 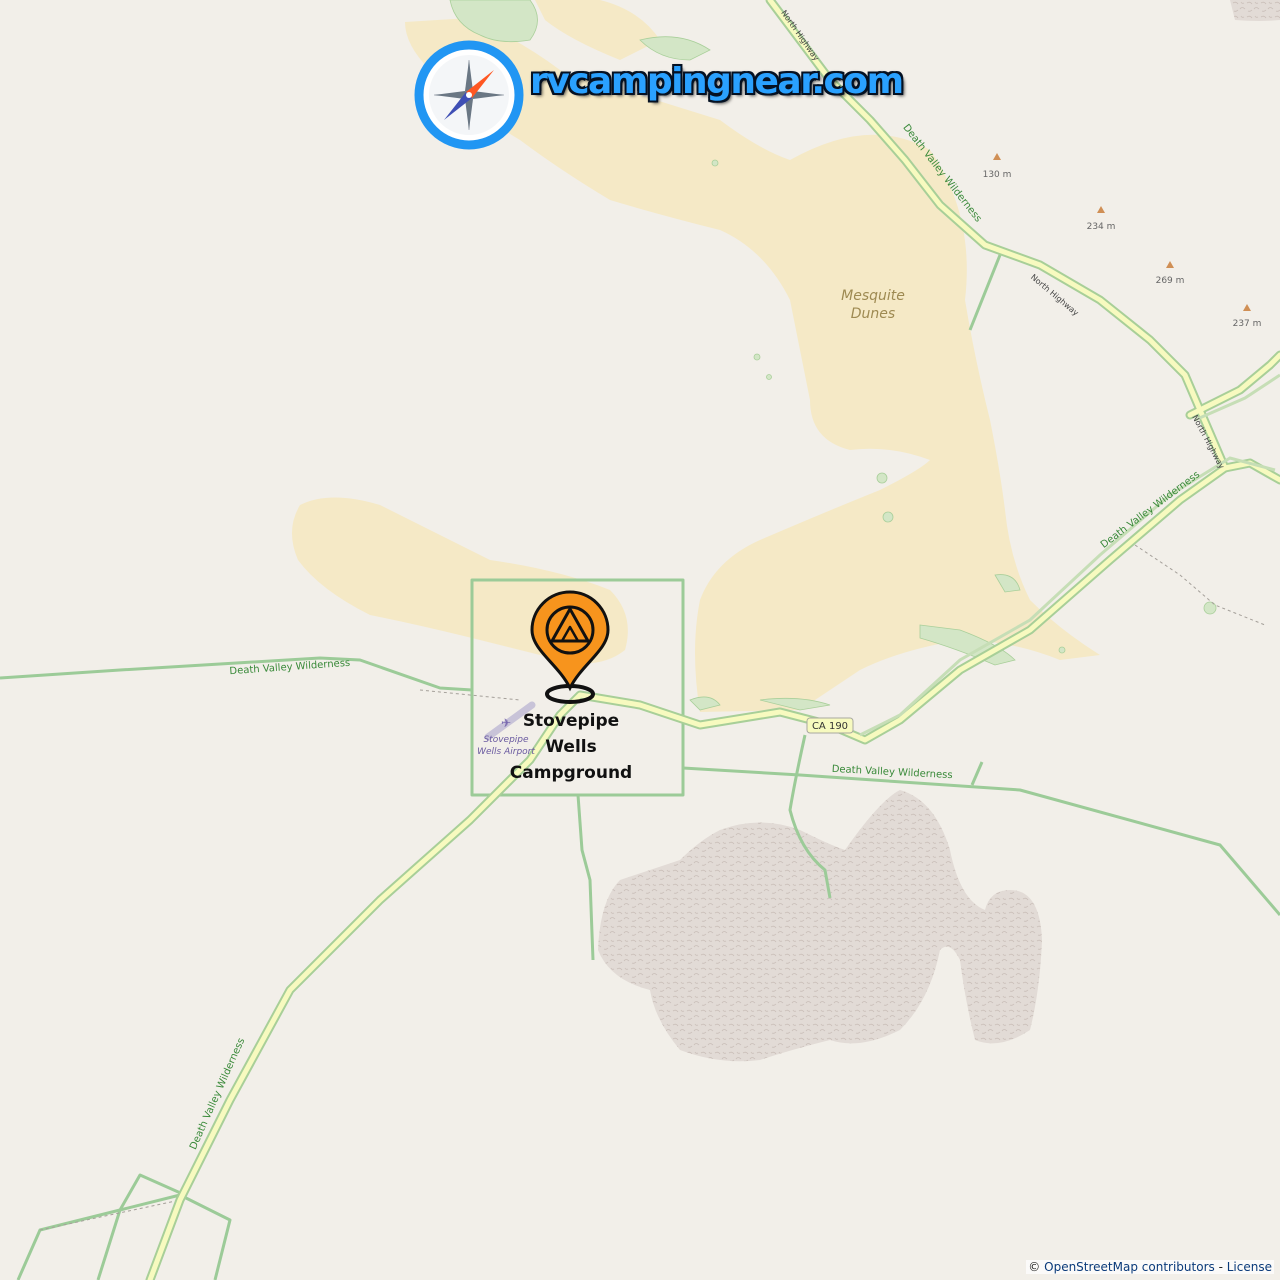 What do you see at coordinates (997, 175) in the screenshot?
I see `svg-text: 130 m` at bounding box center [997, 175].